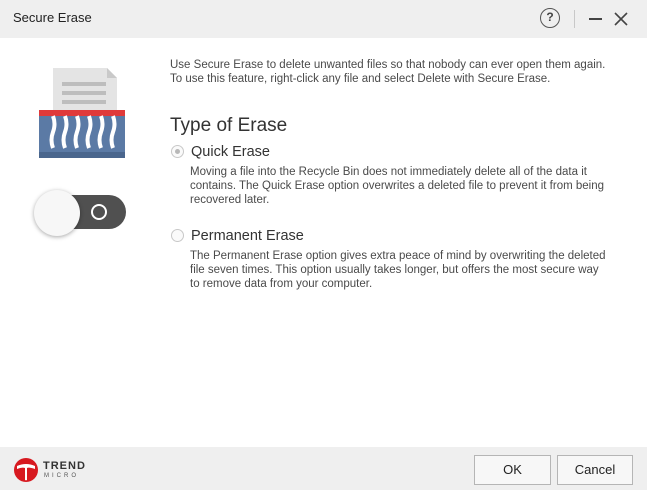  Describe the element at coordinates (26, 470) in the screenshot. I see `trend-micro-logo-icon` at that location.